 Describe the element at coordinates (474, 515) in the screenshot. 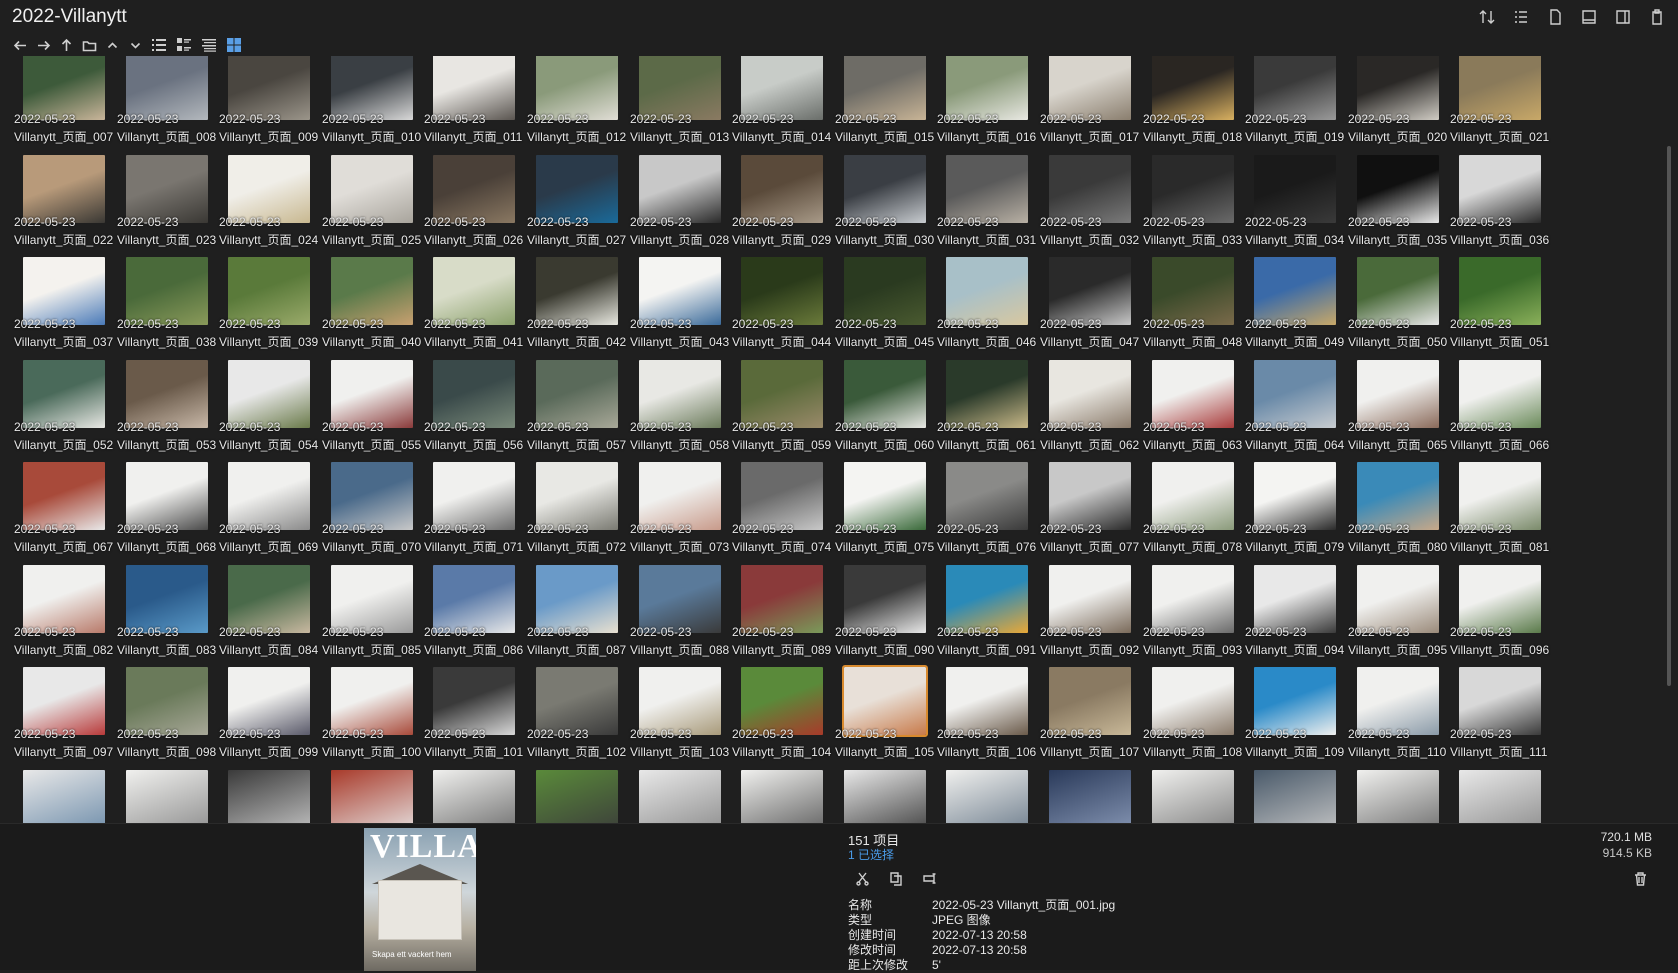

I see `thumbnail-item: 2022-05-23 Villanytt_页面_071` at that location.